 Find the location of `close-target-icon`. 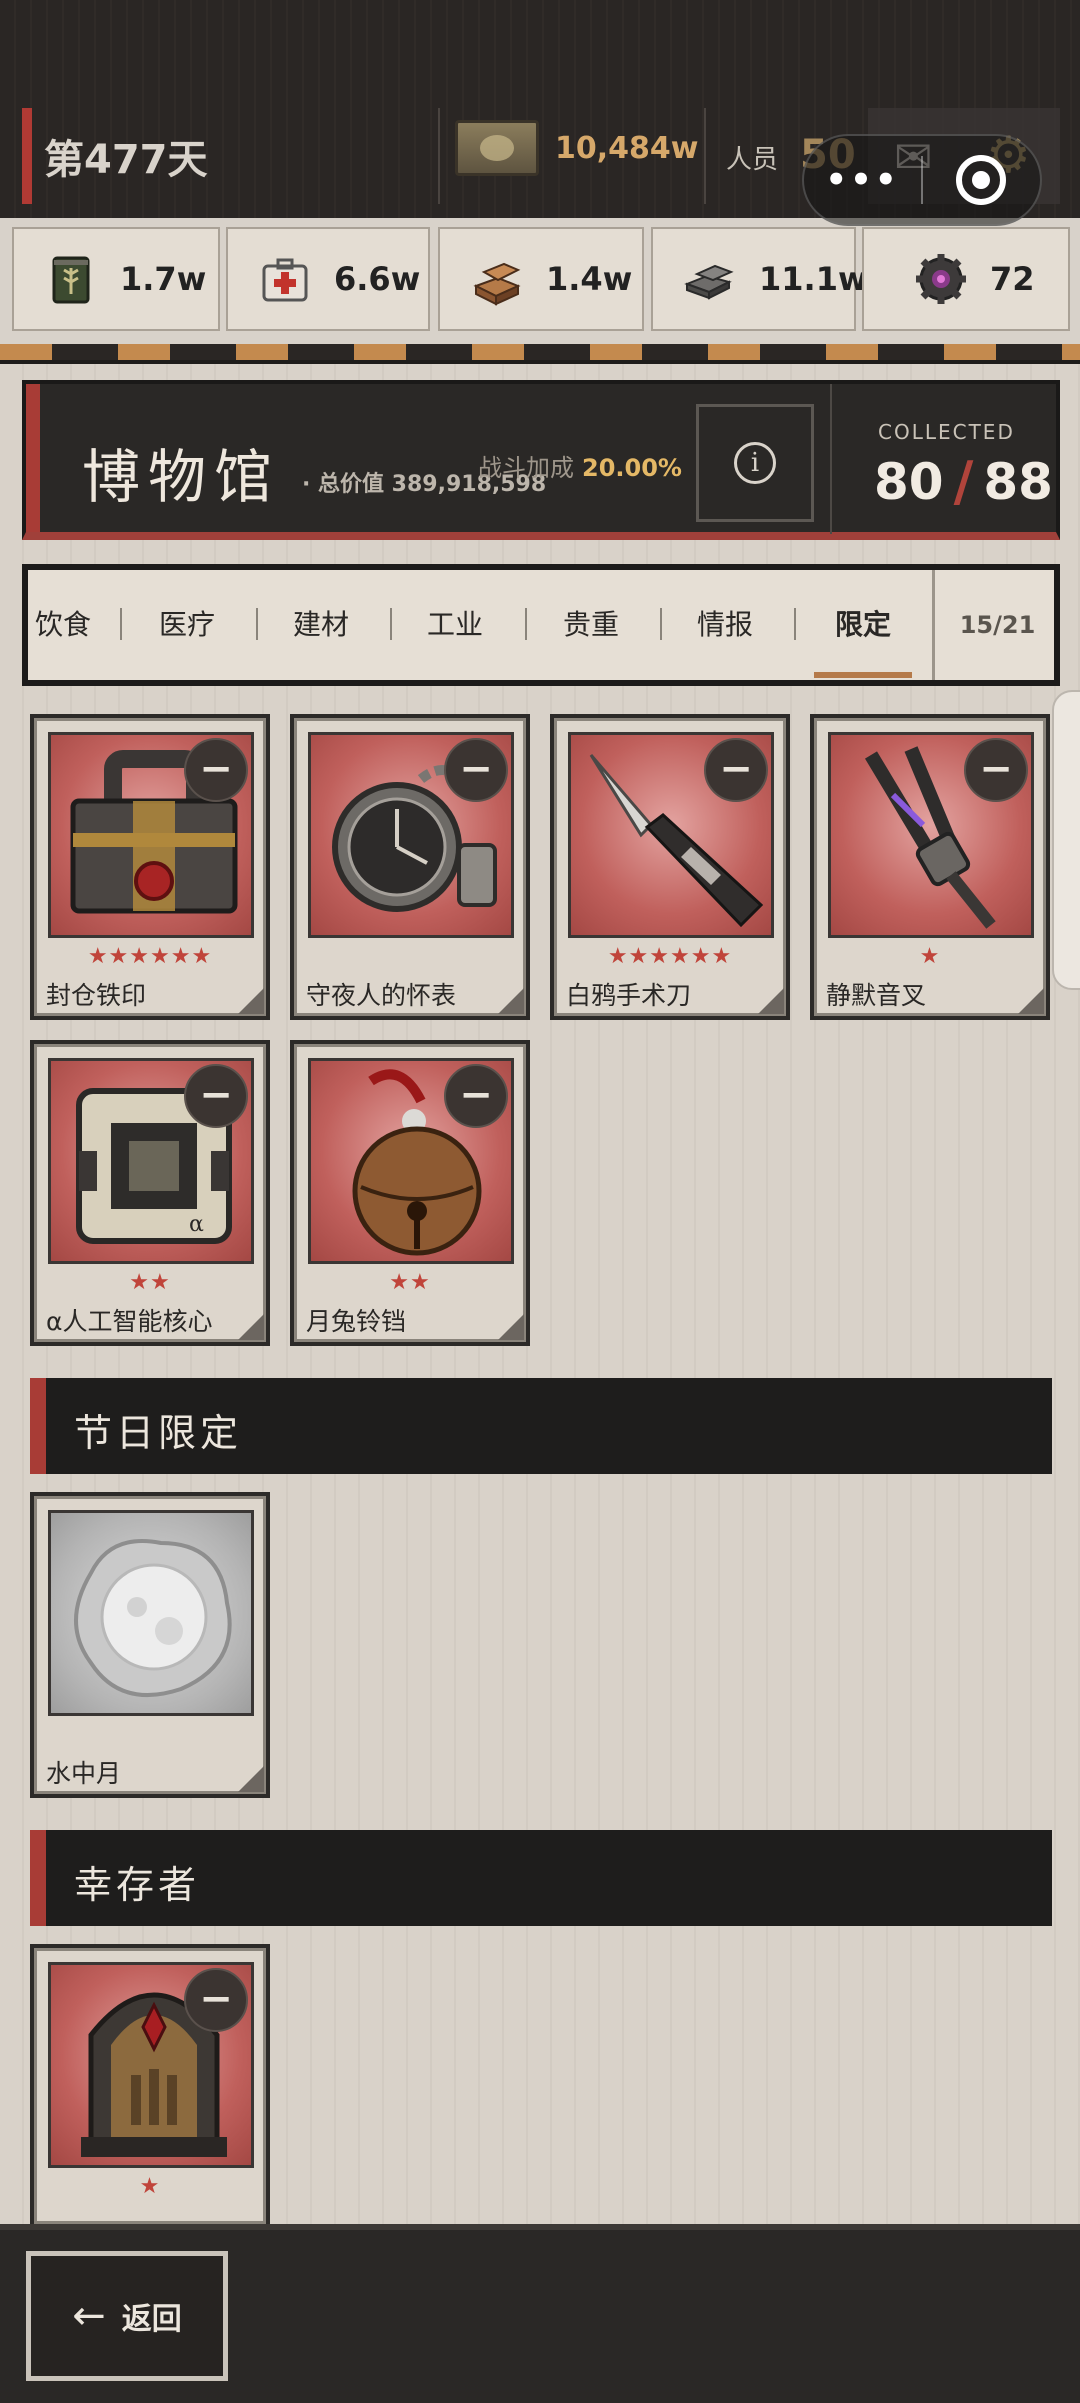

close-target-icon is located at coordinates (981, 180).